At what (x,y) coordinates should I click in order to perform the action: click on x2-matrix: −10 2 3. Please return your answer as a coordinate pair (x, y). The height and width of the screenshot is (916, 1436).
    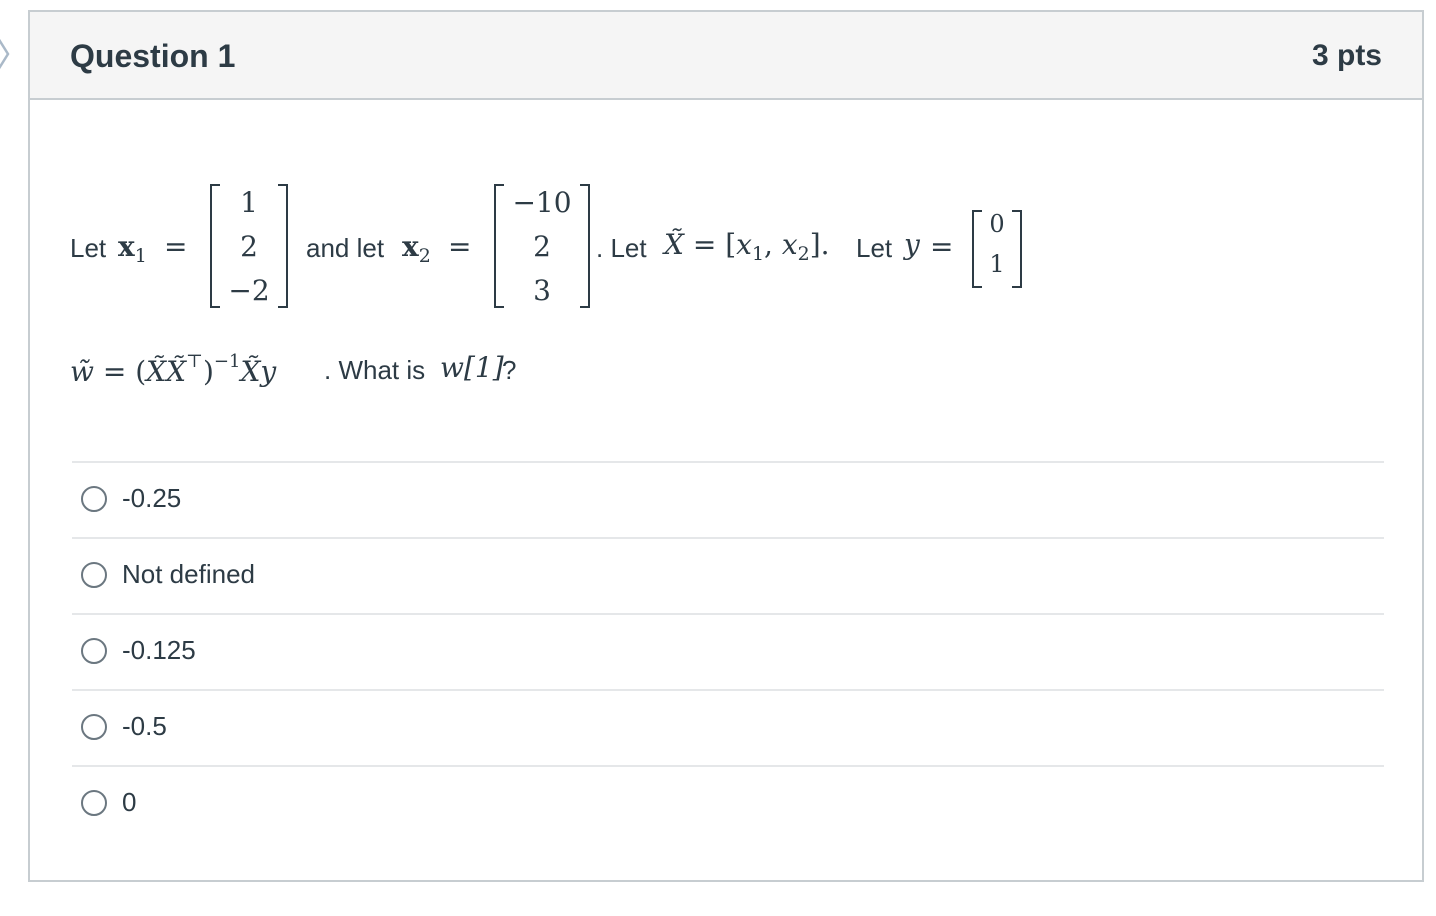
    Looking at the image, I should click on (542, 246).